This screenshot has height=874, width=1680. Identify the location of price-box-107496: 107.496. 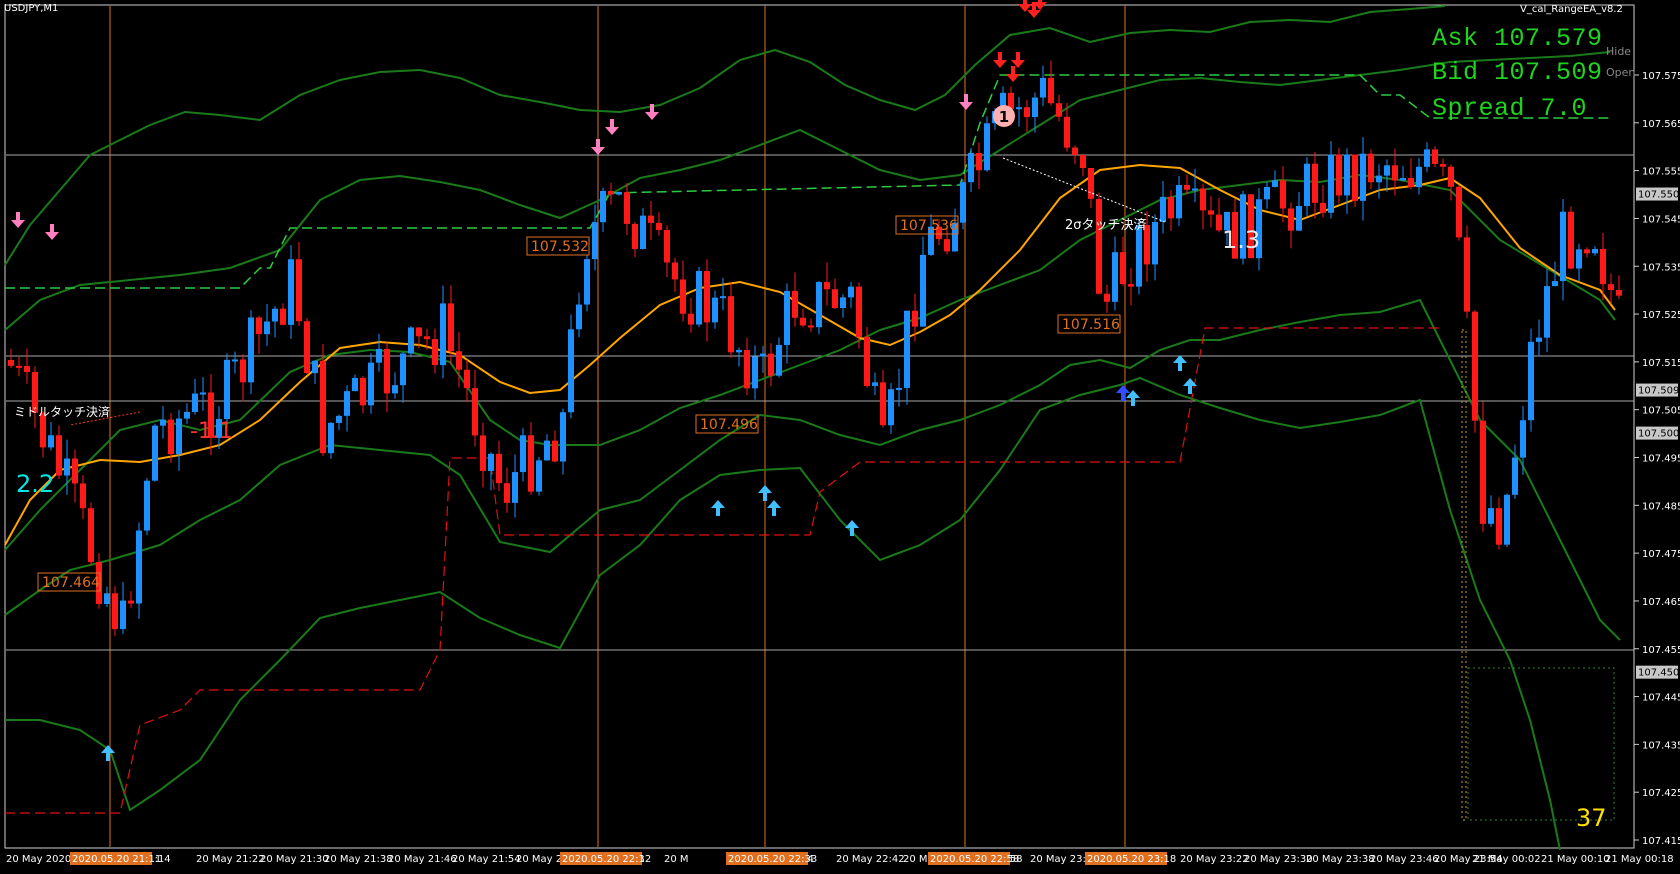
(729, 425).